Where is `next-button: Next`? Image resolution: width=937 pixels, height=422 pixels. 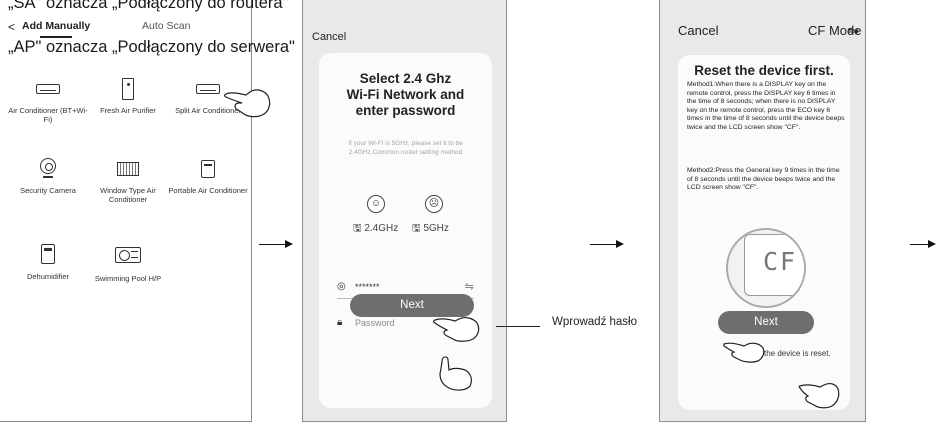 next-button: Next is located at coordinates (766, 322).